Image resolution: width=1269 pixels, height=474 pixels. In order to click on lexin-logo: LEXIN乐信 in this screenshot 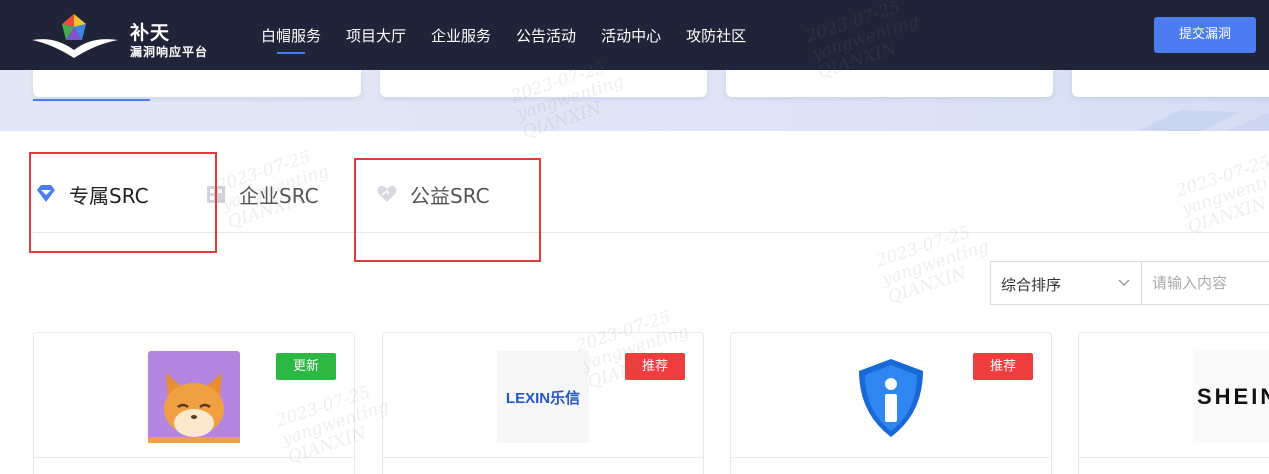, I will do `click(543, 397)`.